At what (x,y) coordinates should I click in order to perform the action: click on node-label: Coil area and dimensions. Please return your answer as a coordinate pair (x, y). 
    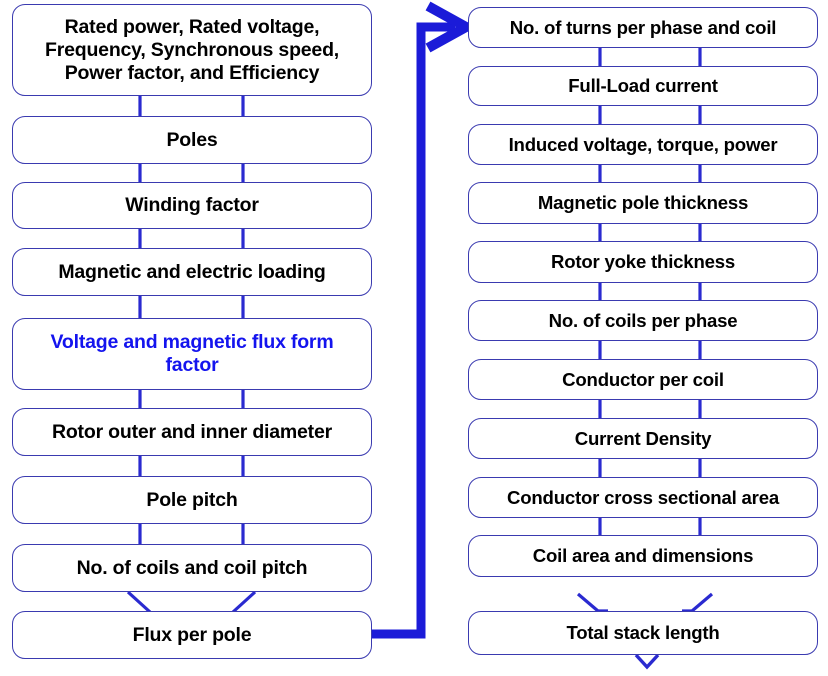
    Looking at the image, I should click on (643, 556).